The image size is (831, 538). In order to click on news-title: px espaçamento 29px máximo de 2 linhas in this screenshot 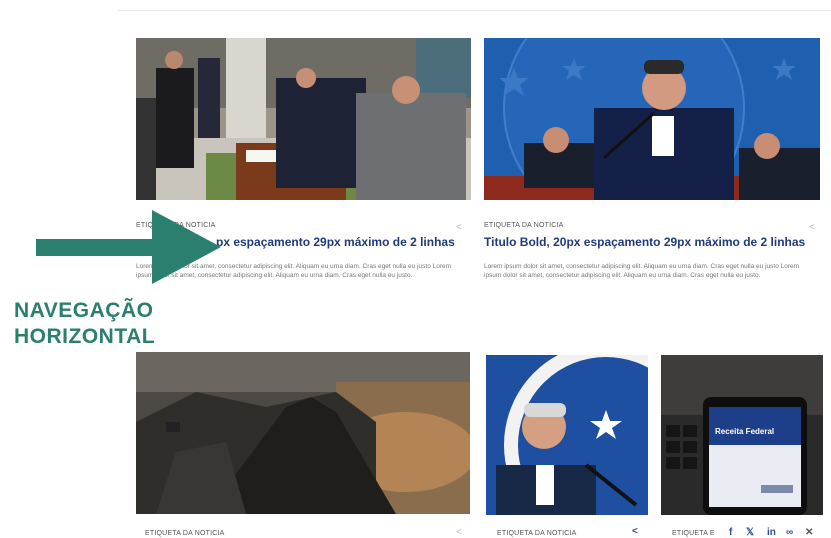, I will do `click(335, 242)`.